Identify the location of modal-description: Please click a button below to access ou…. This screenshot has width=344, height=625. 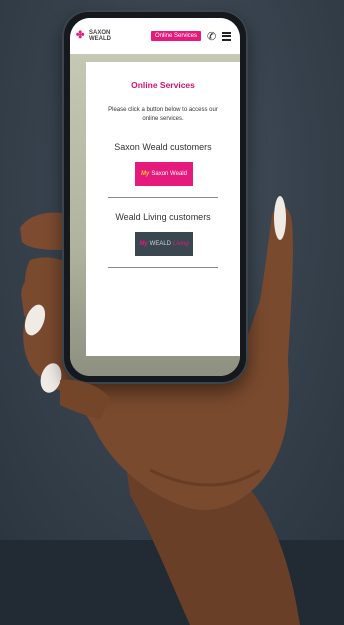
(163, 114).